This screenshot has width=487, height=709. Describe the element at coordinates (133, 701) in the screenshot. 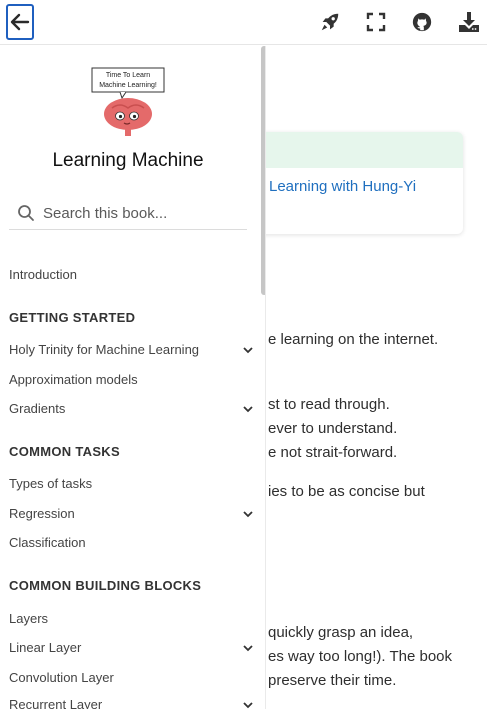

I see `nav-item-recurrent-layer: Recurrent Layer` at that location.